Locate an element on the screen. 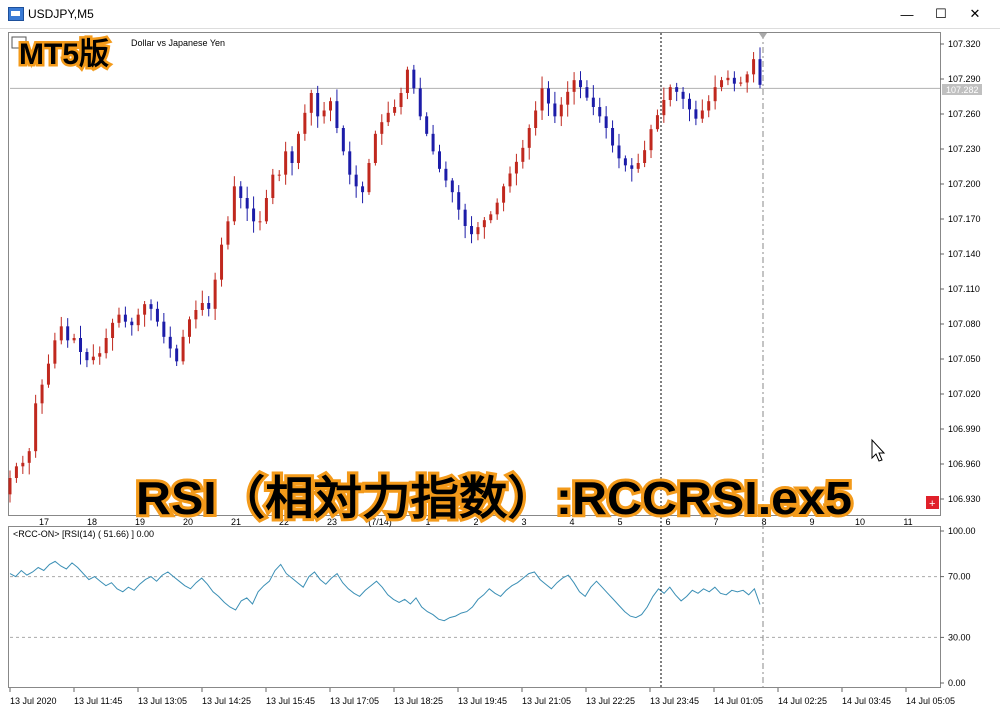 Image resolution: width=1000 pixels, height=720 pixels. price-axis-label: 107.050 is located at coordinates (964, 359).